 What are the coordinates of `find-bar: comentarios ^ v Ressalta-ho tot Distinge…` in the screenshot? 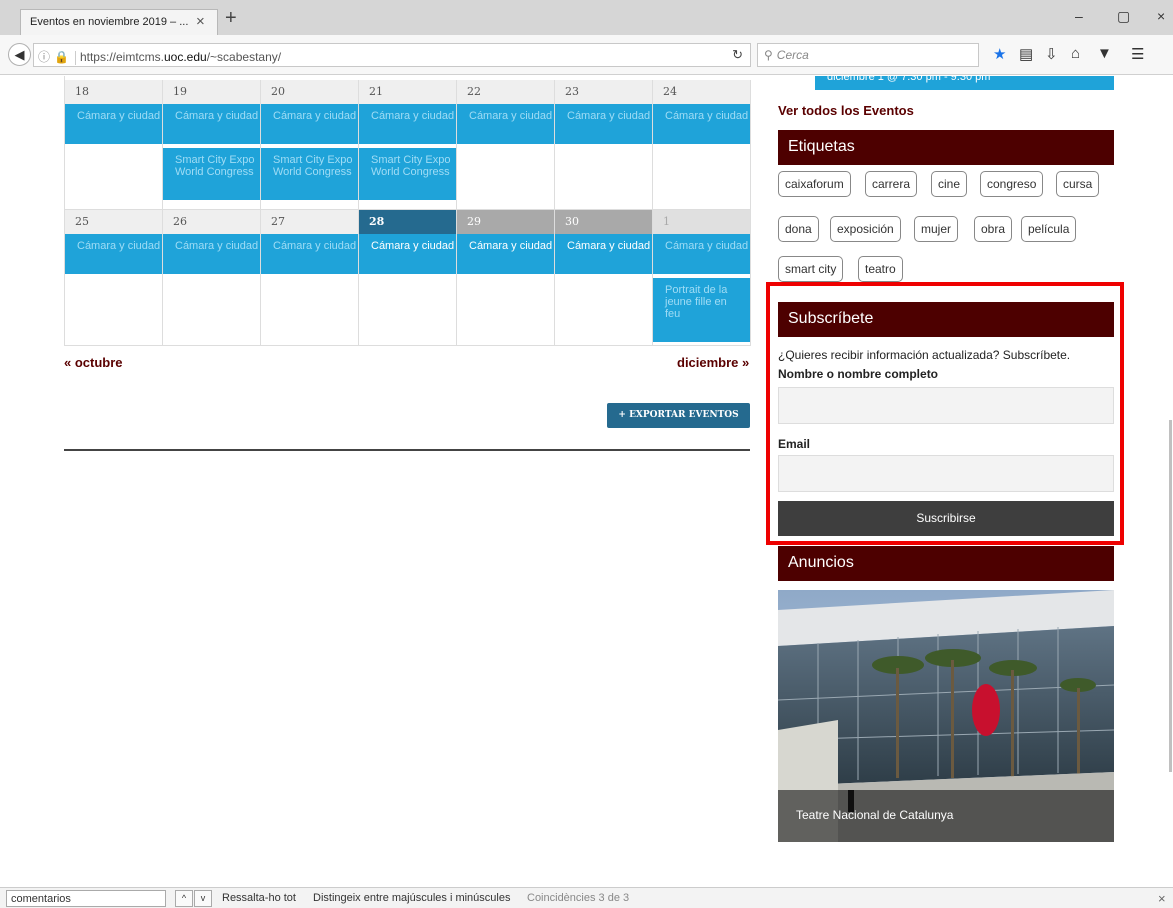 It's located at (586, 897).